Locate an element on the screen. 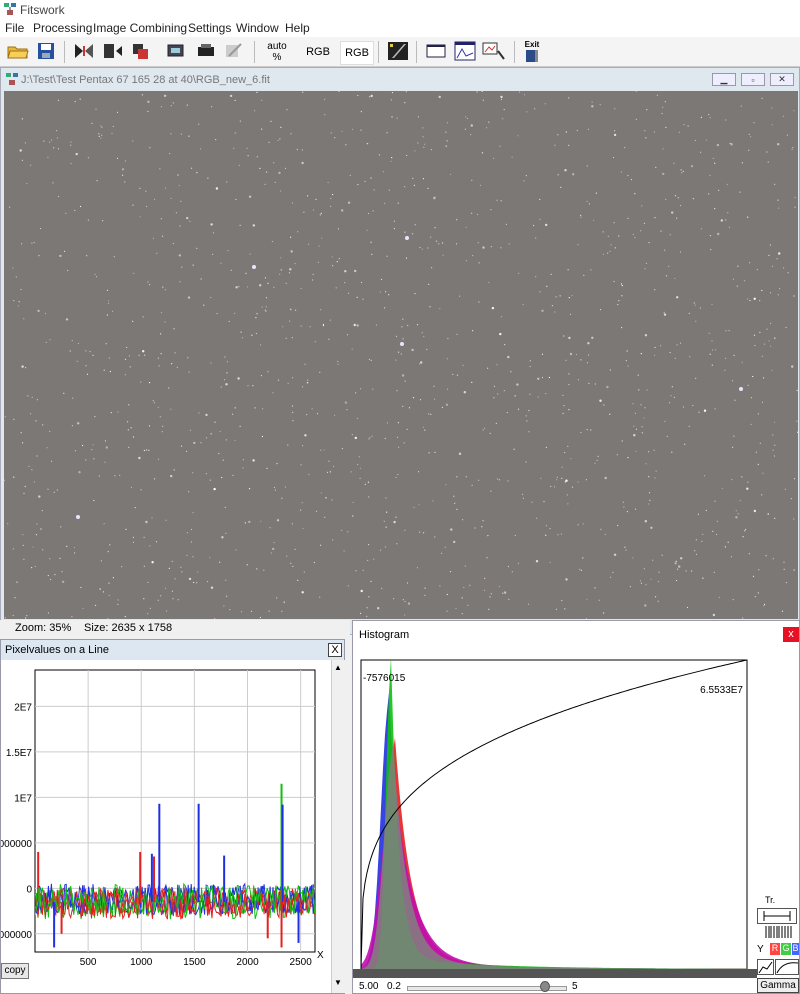  barcode-icon is located at coordinates (780, 932).